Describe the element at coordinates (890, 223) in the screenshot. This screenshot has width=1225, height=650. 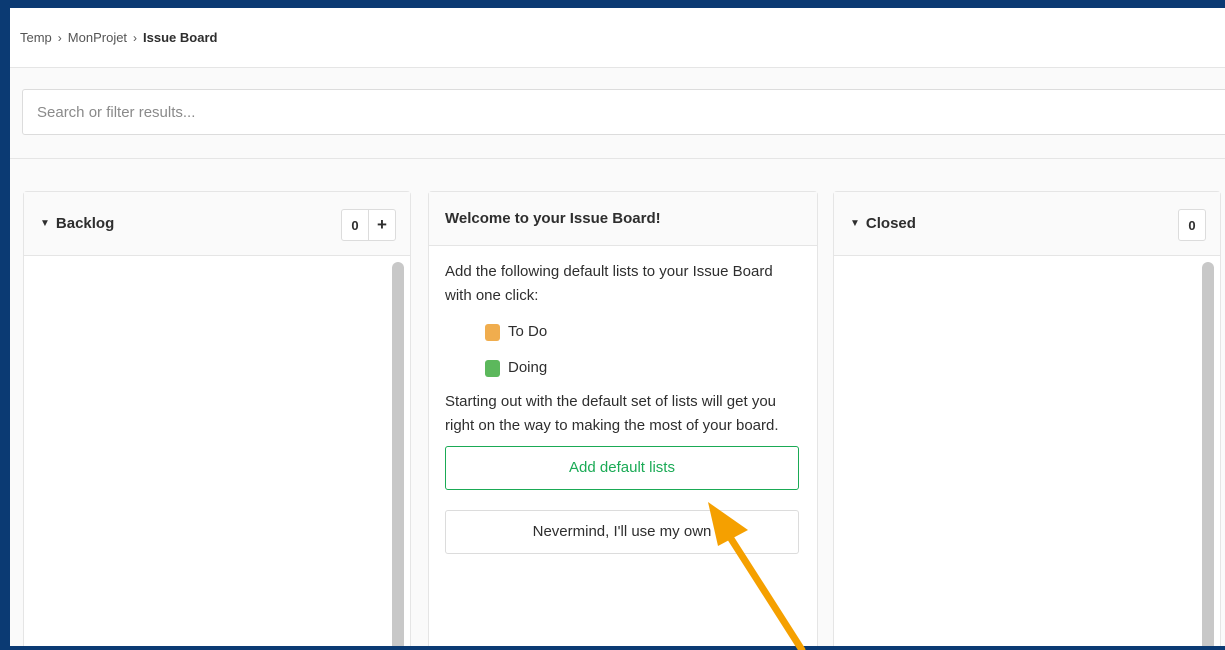
I see `list-title: Closed` at that location.